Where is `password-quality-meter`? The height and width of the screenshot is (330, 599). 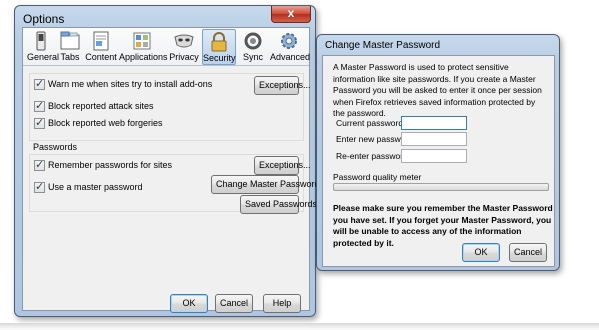 password-quality-meter is located at coordinates (441, 187).